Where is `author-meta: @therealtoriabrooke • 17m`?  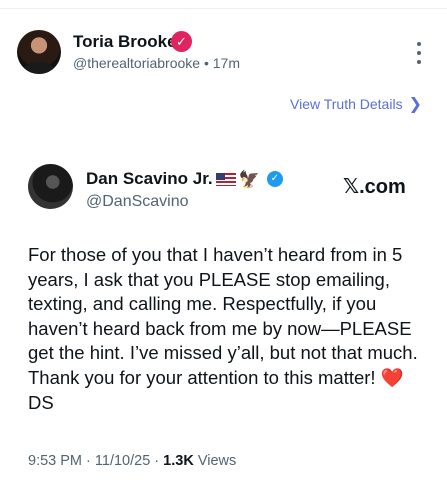
author-meta: @therealtoriabrooke • 17m is located at coordinates (156, 63).